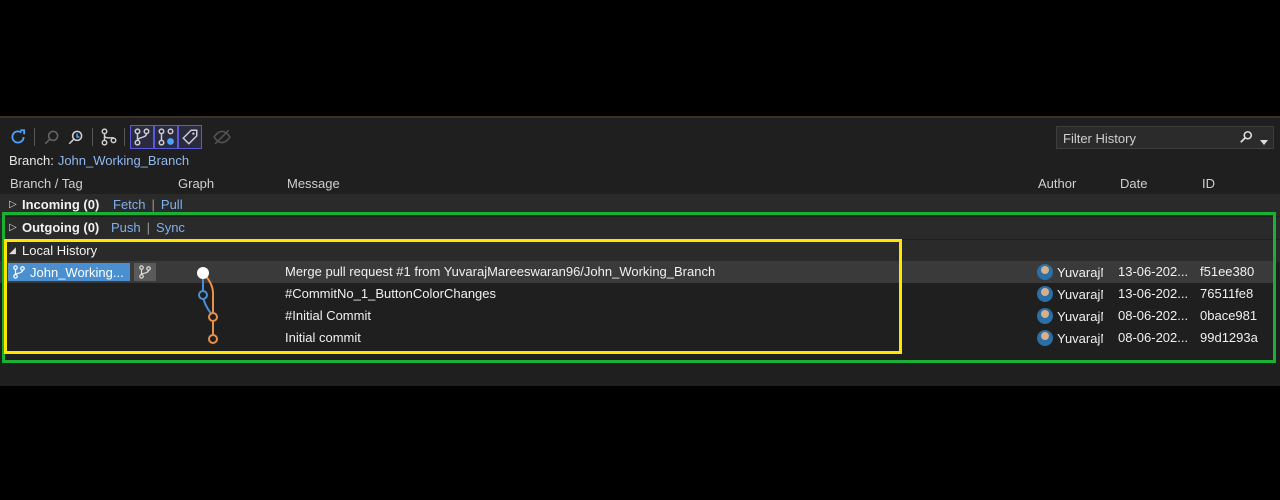  I want to click on push-link: Push, so click(126, 227).